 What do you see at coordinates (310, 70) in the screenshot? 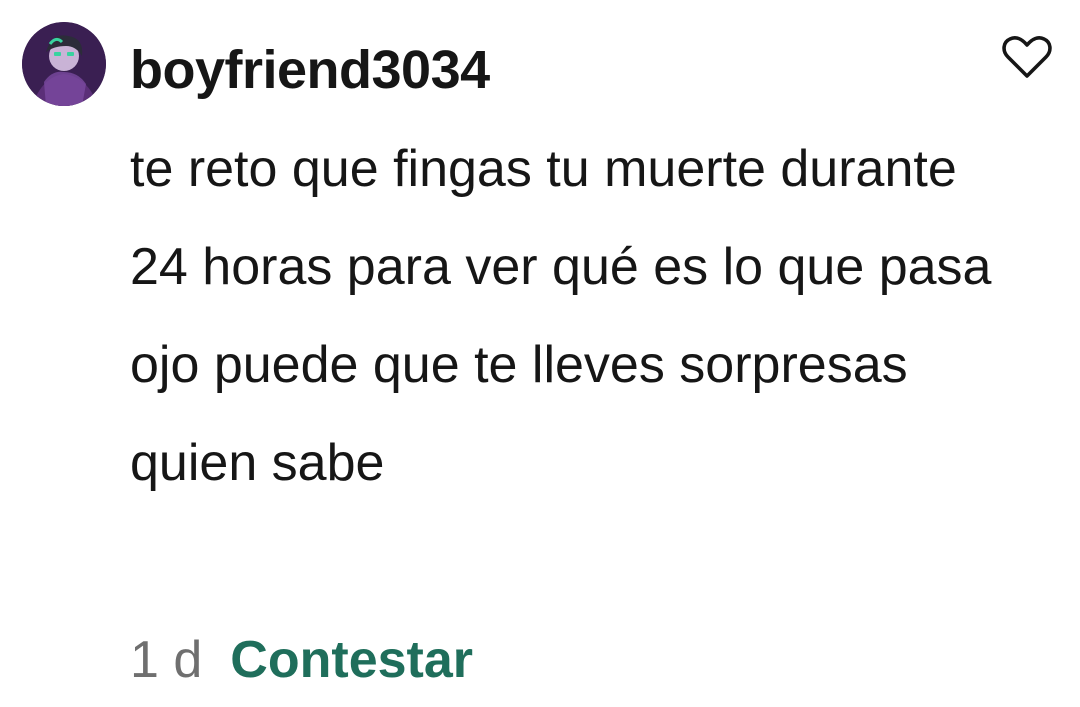
I see `username: boyfriend3034` at bounding box center [310, 70].